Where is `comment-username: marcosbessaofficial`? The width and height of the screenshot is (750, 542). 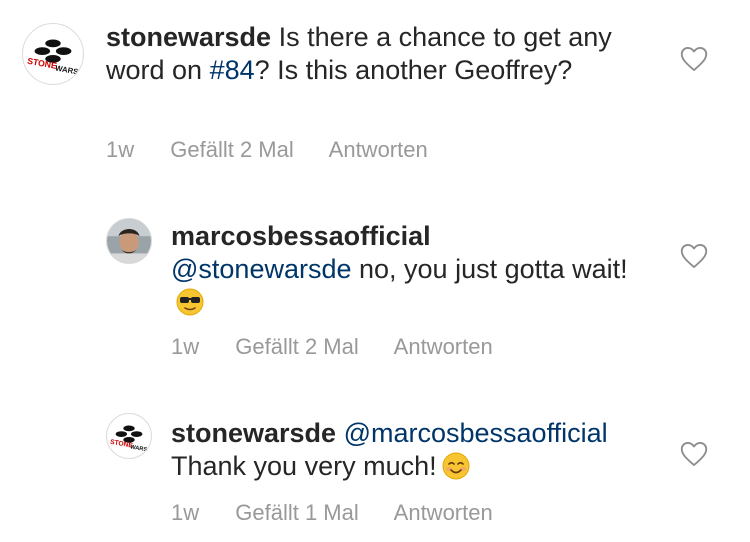
comment-username: marcosbessaofficial is located at coordinates (301, 236).